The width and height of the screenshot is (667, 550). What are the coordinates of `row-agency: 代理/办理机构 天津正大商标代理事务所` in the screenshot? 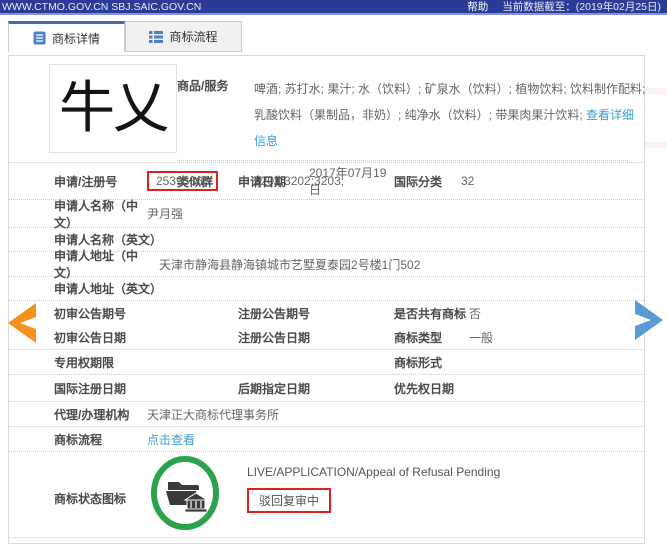 It's located at (326, 414).